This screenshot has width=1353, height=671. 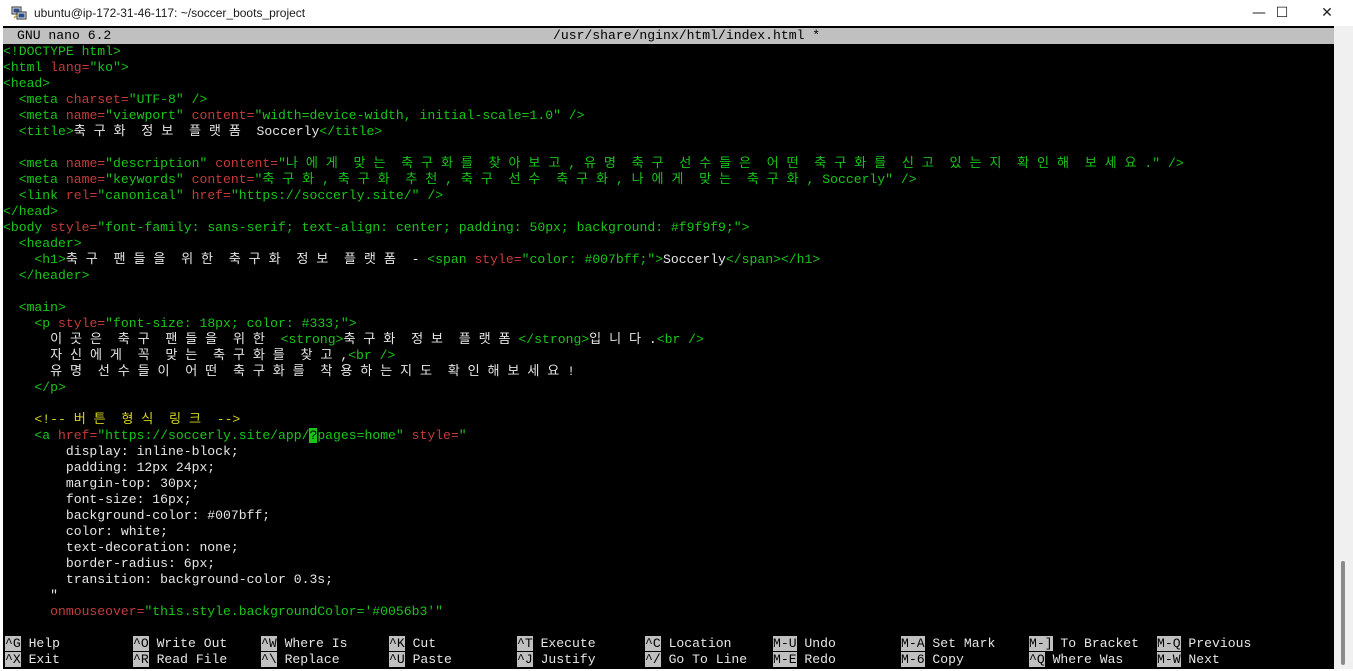 What do you see at coordinates (27, 67) in the screenshot?
I see `code-token: <html` at bounding box center [27, 67].